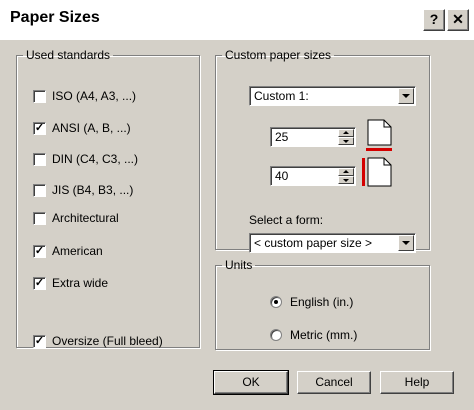 Image resolution: width=474 pixels, height=410 pixels. I want to click on height-spinner: 40, so click(313, 176).